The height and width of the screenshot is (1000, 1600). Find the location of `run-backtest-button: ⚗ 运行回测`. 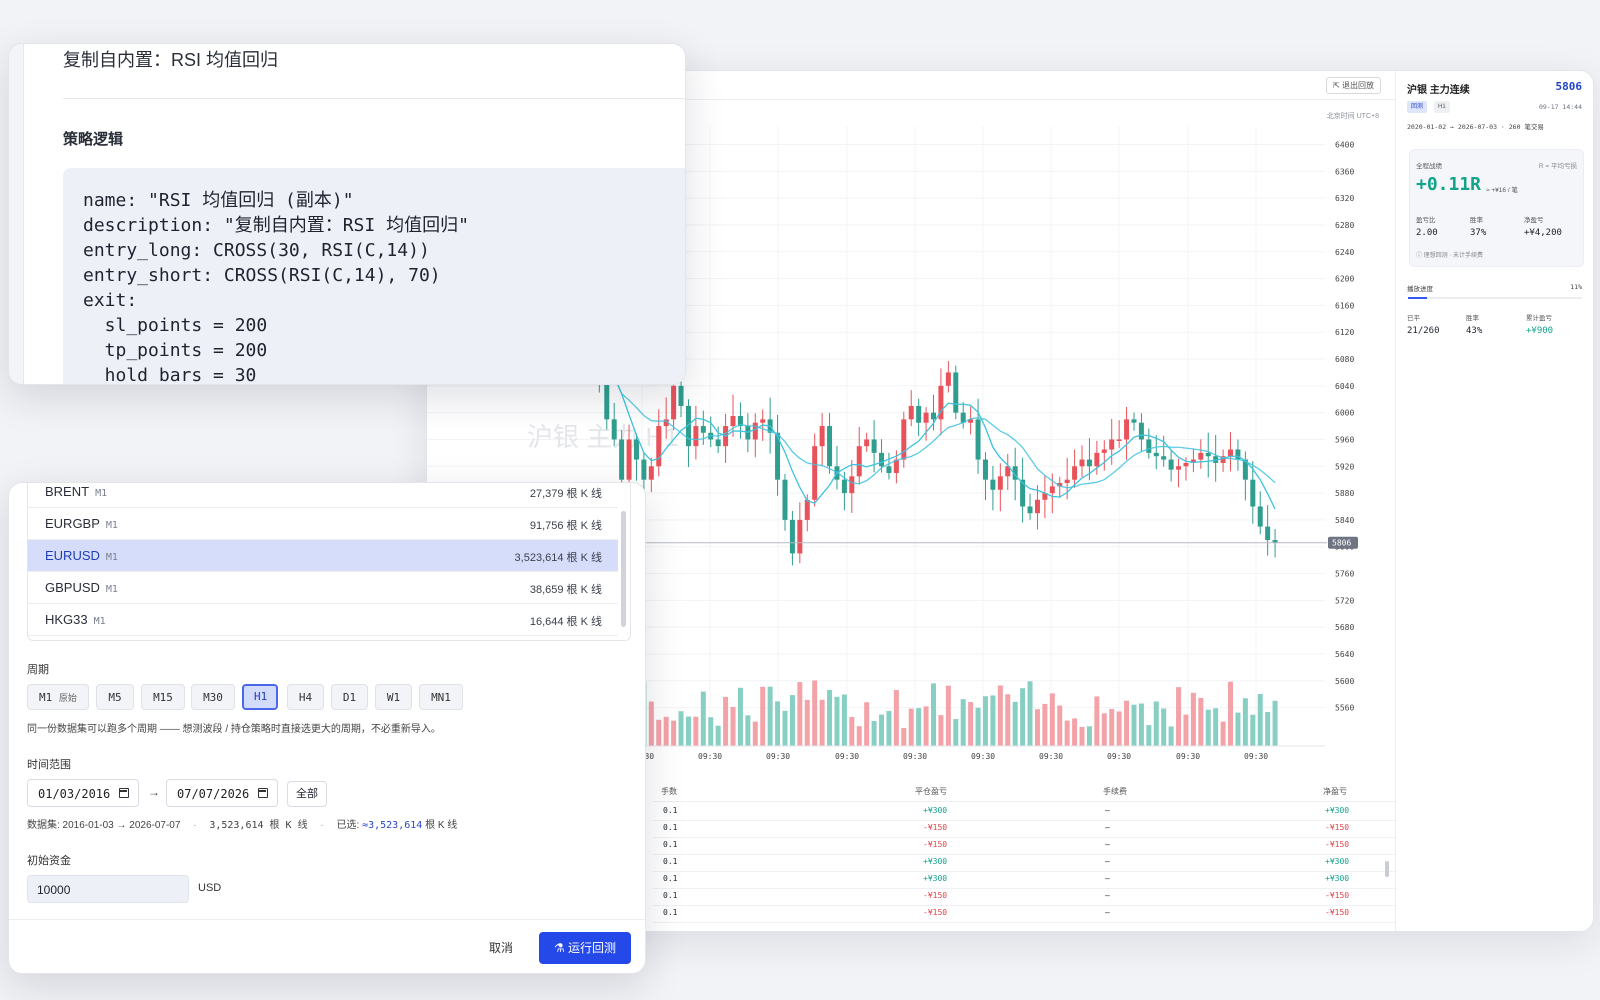

run-backtest-button: ⚗ 运行回测 is located at coordinates (585, 948).